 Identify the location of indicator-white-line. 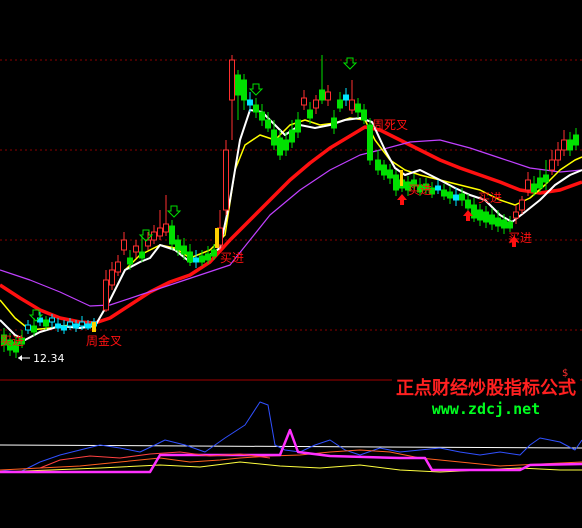
(291, 446).